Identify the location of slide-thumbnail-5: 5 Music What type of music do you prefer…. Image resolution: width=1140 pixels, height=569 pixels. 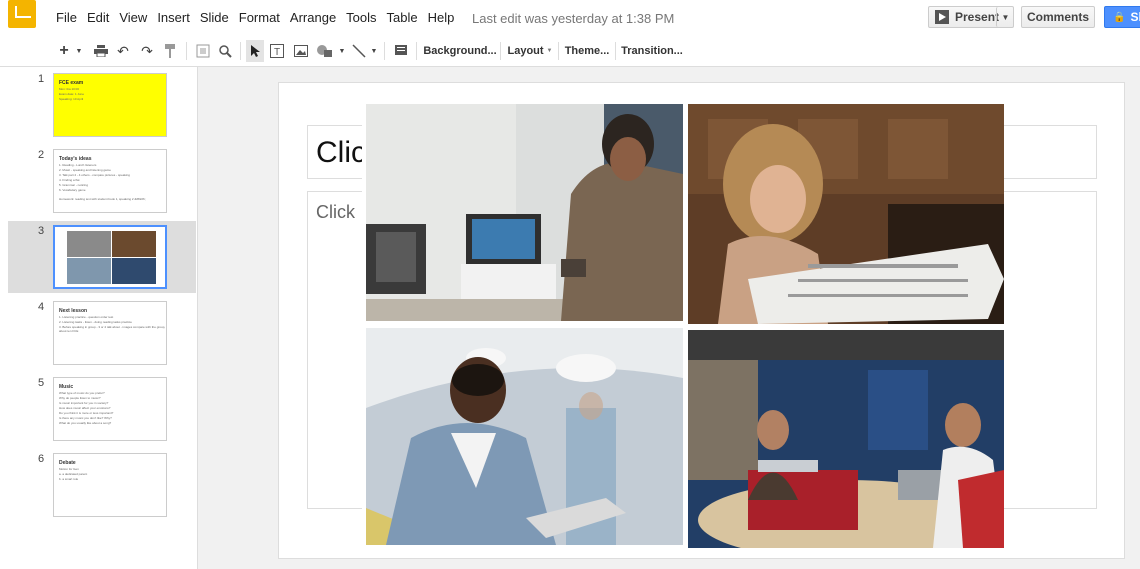
(102, 409).